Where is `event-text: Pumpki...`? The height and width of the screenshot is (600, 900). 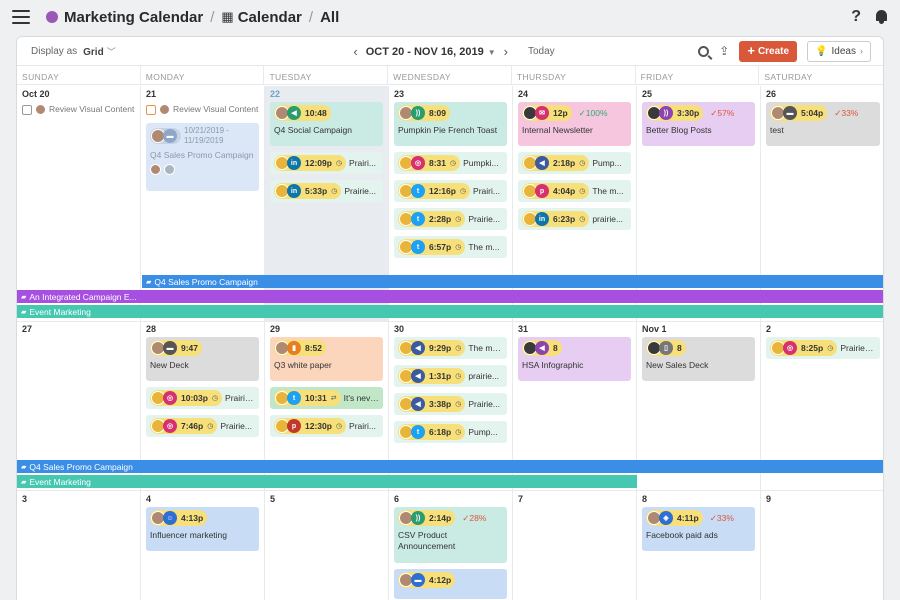
event-text: Pumpki... is located at coordinates (481, 163).